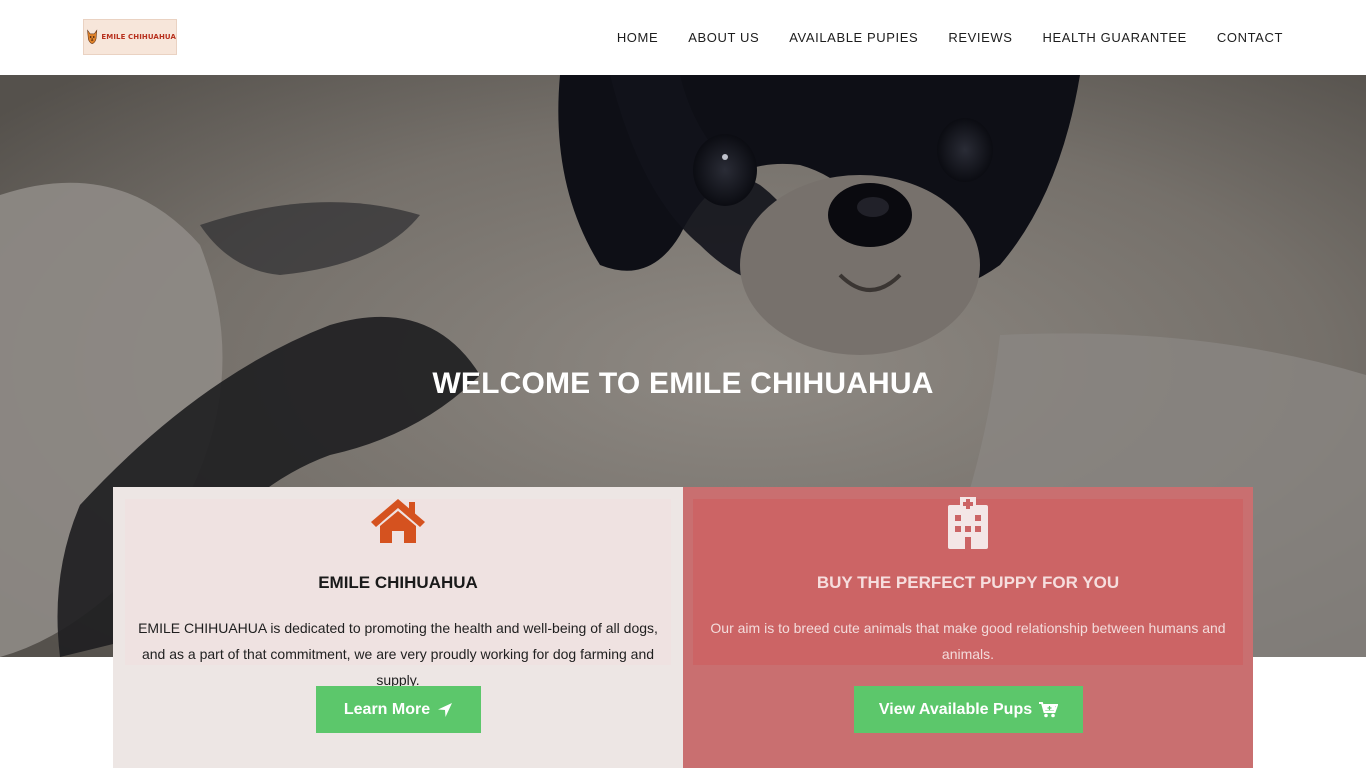  What do you see at coordinates (398, 582) in the screenshot?
I see `feature-title: EMILE CHIHUAHUA` at bounding box center [398, 582].